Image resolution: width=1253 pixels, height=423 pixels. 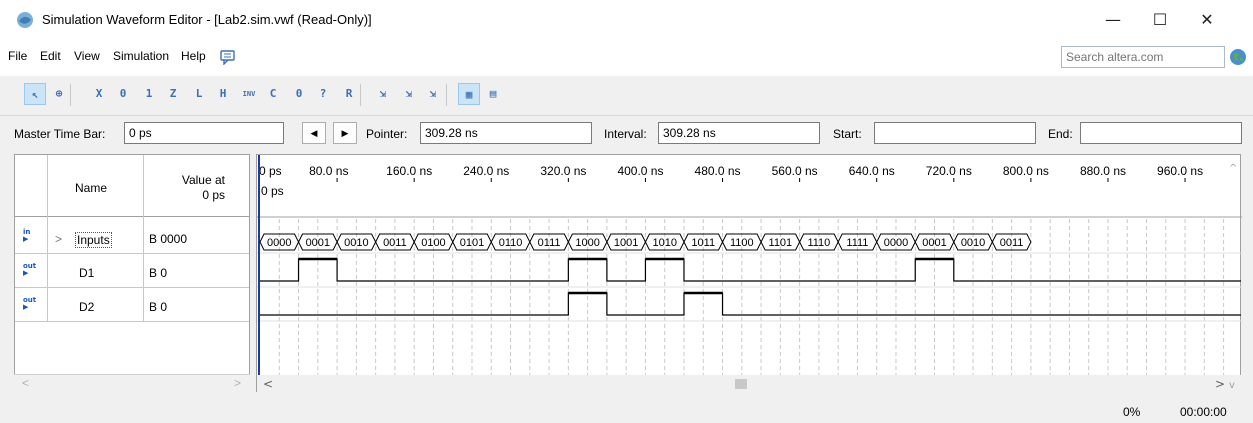 I want to click on menu-simulation: Simulation, so click(x=141, y=56).